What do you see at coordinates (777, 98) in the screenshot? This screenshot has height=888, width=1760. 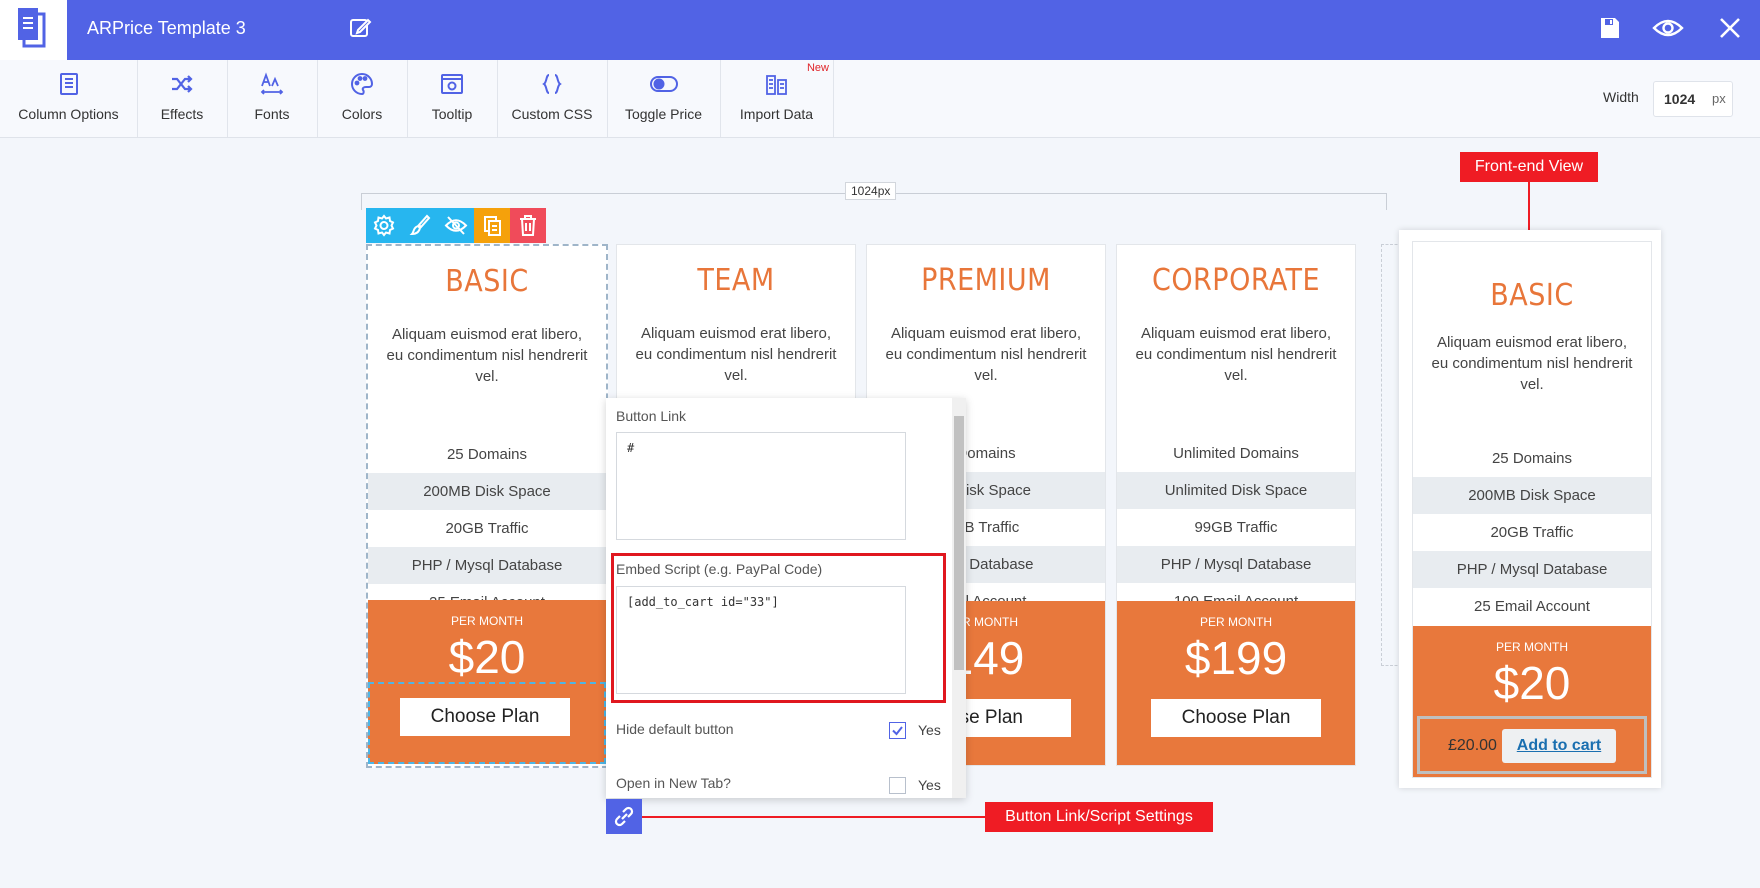 I see `tool-import-data: New Import Data` at bounding box center [777, 98].